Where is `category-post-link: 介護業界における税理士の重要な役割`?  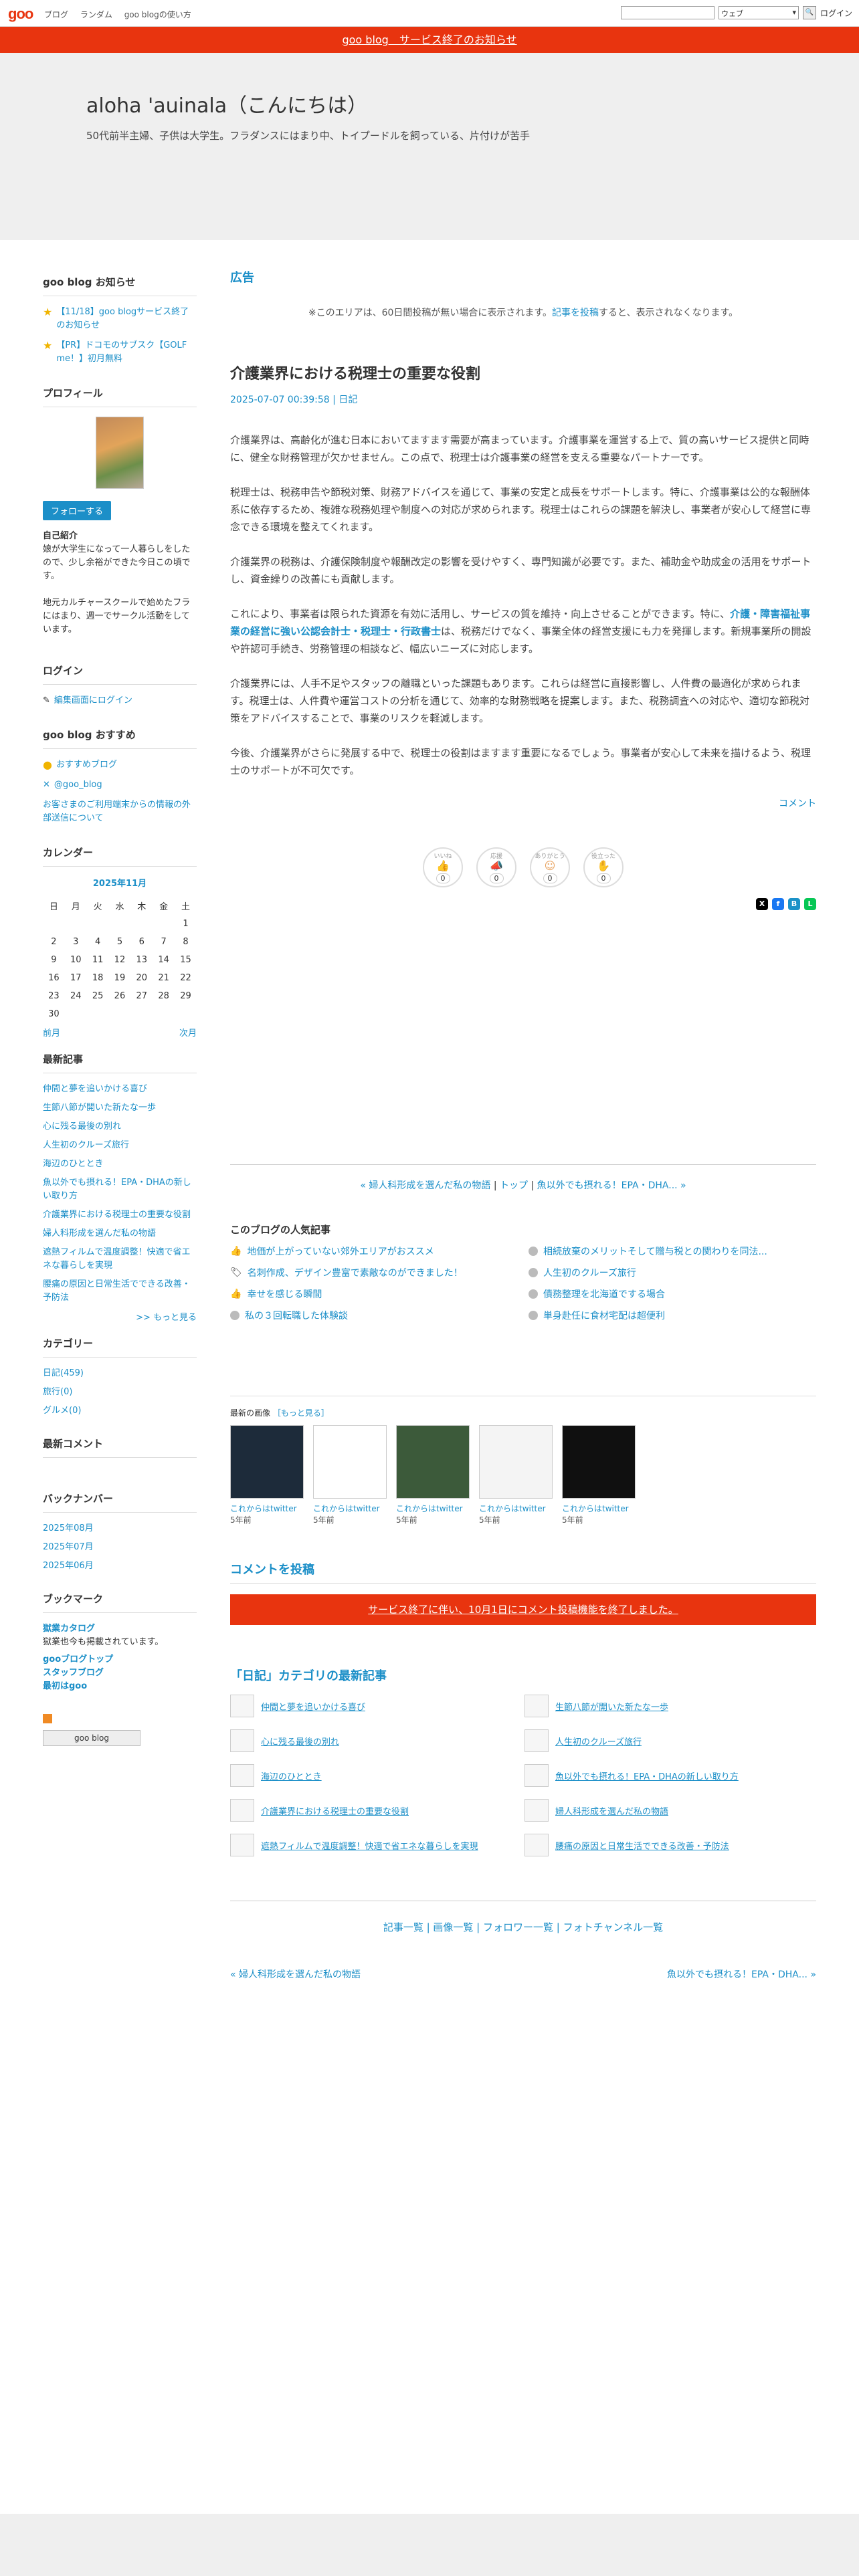 category-post-link: 介護業界における税理士の重要な役割 is located at coordinates (335, 1810).